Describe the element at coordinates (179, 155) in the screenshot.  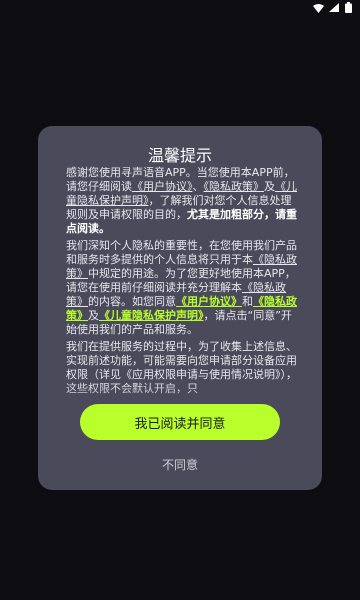
I see `dialog-title: 温馨提示` at that location.